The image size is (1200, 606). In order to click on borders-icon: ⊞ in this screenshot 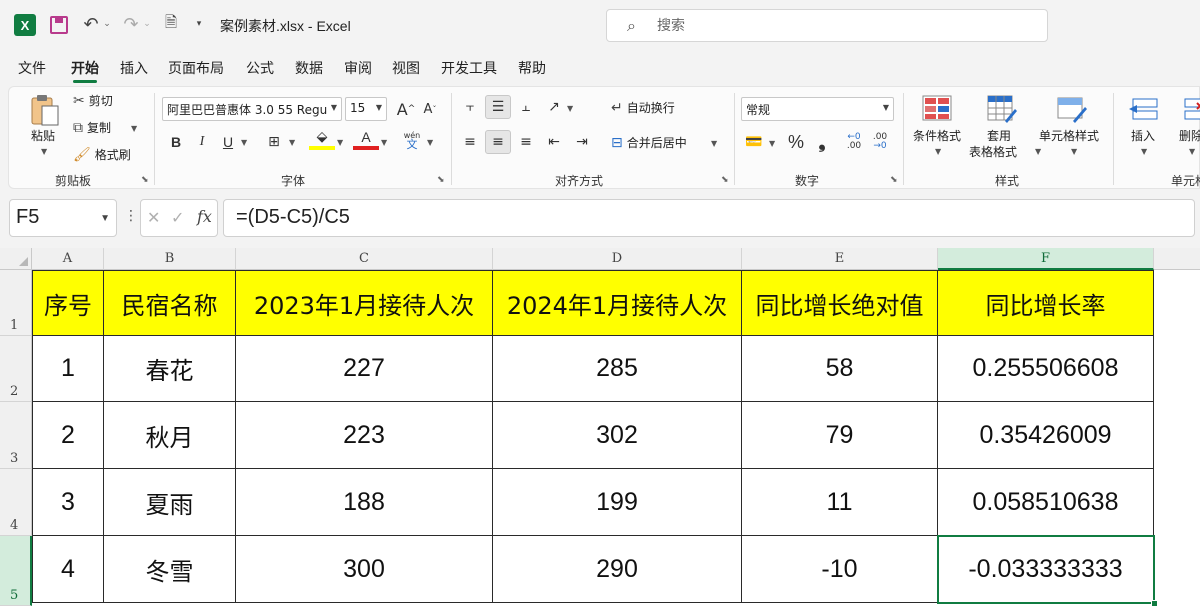, I will do `click(274, 142)`.